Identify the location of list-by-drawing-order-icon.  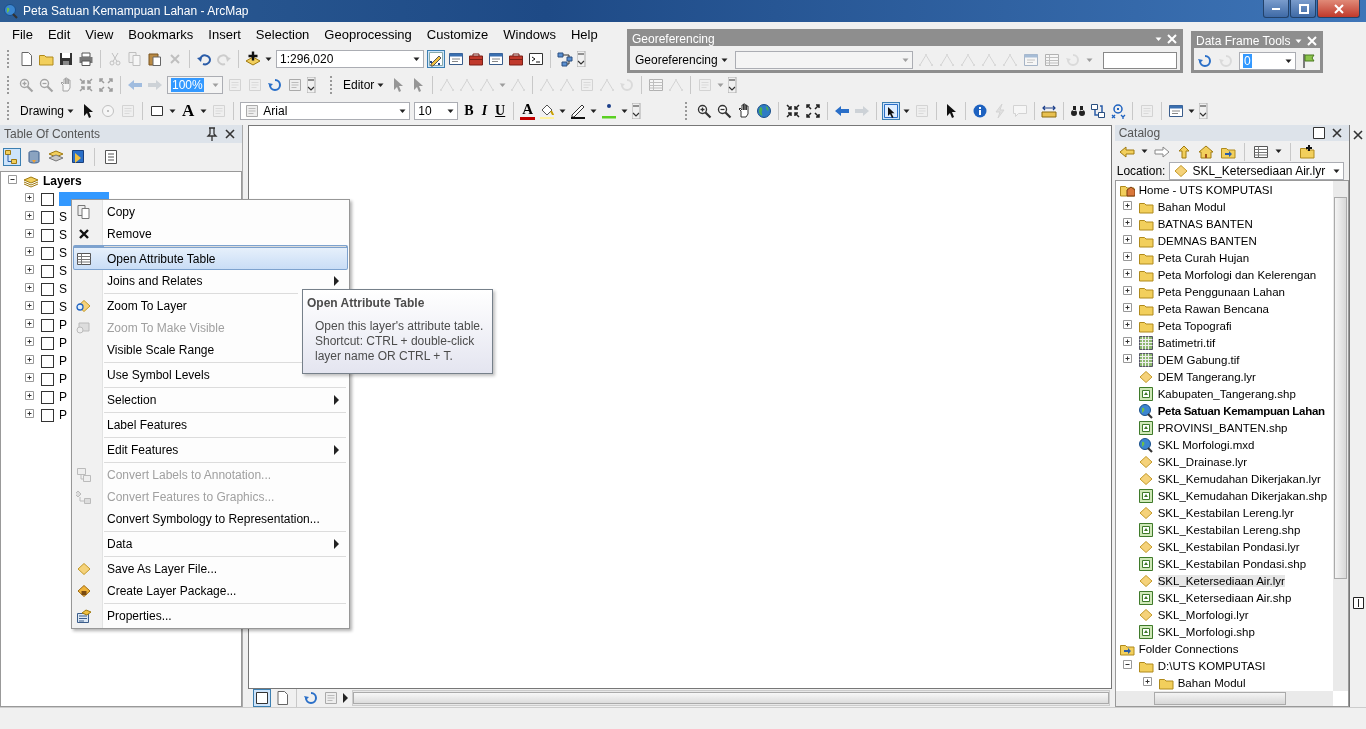
(12, 157).